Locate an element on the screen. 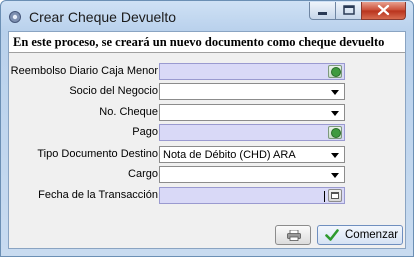 This screenshot has height=257, width=414. reembolso-field is located at coordinates (252, 71).